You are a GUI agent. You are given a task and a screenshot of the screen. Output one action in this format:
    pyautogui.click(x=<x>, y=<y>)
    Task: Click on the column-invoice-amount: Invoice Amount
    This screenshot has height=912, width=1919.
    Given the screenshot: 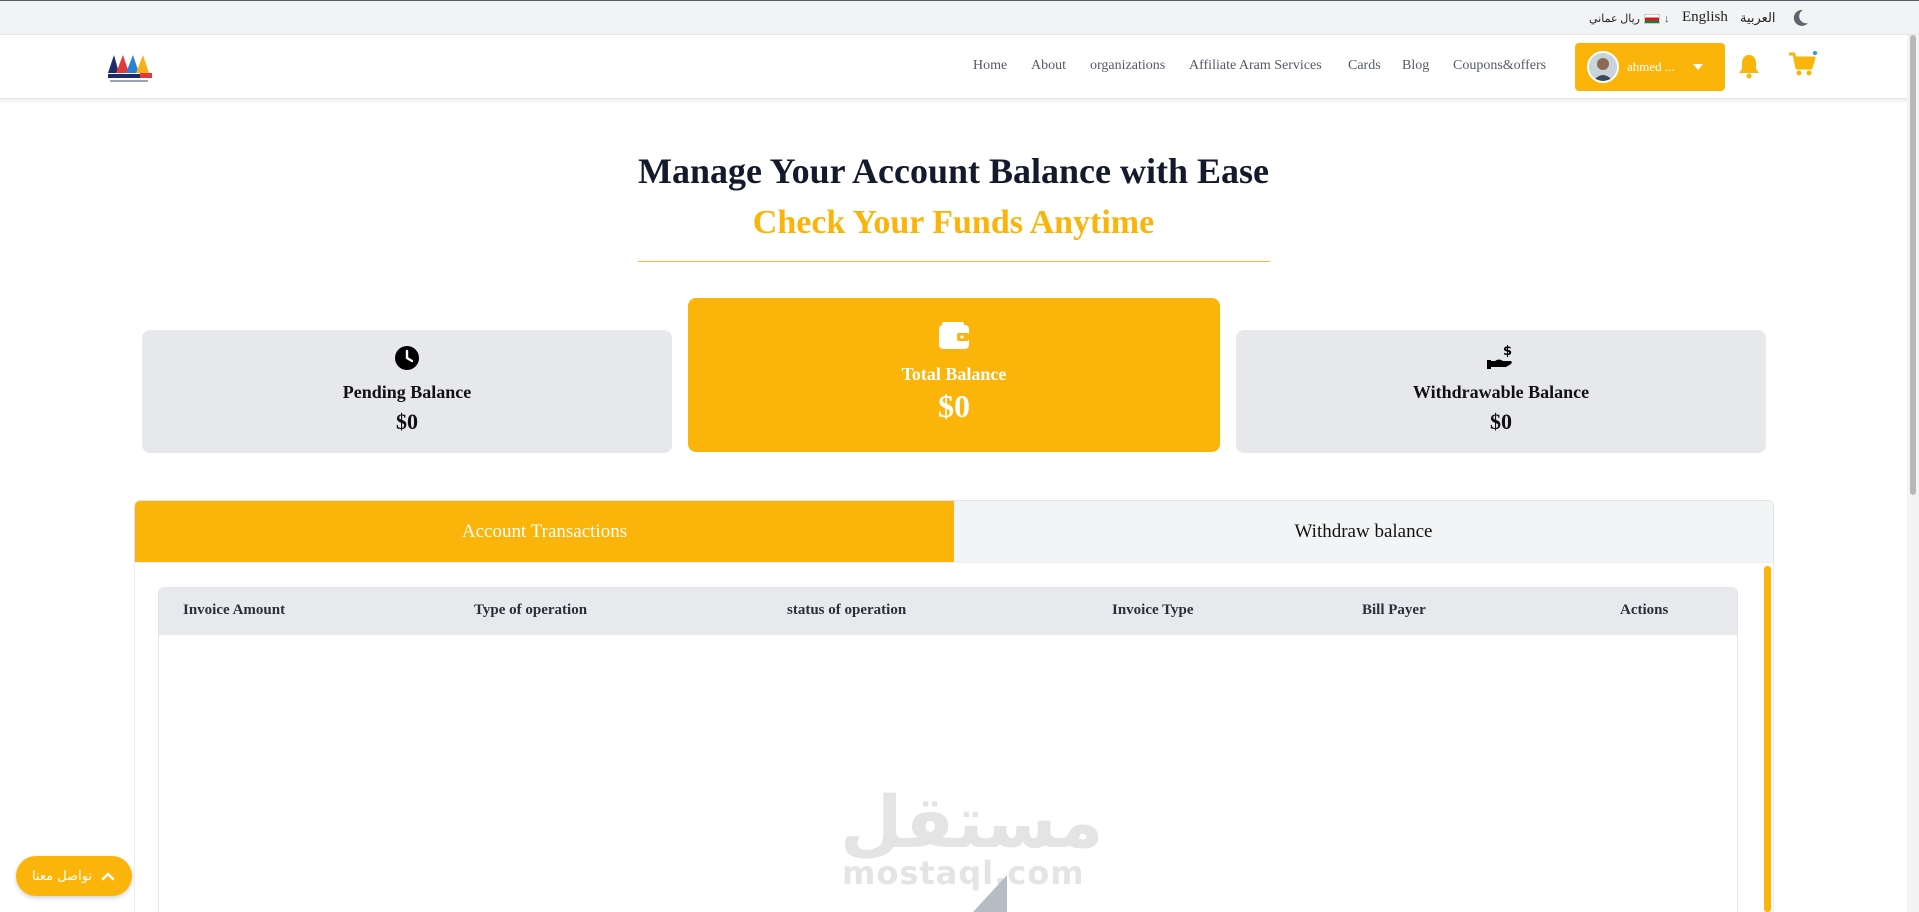 What is the action you would take?
    pyautogui.click(x=234, y=610)
    